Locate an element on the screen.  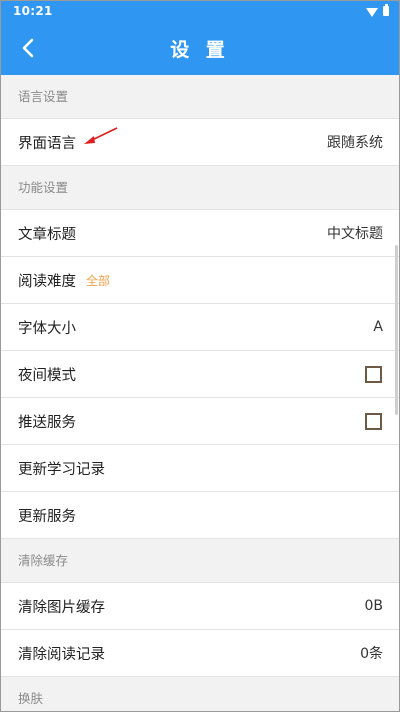
wifi-icon is located at coordinates (372, 12).